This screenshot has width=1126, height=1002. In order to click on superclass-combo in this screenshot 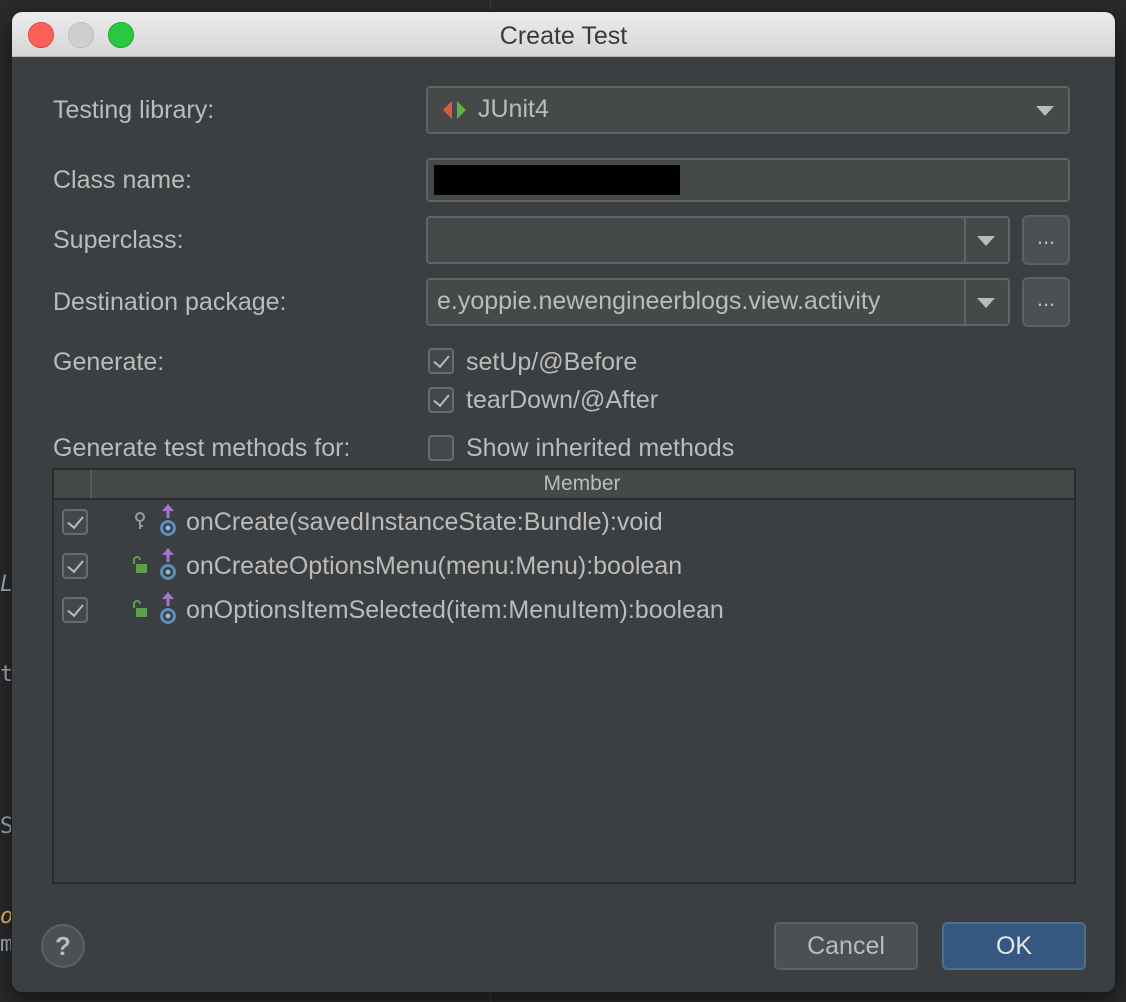, I will do `click(718, 240)`.